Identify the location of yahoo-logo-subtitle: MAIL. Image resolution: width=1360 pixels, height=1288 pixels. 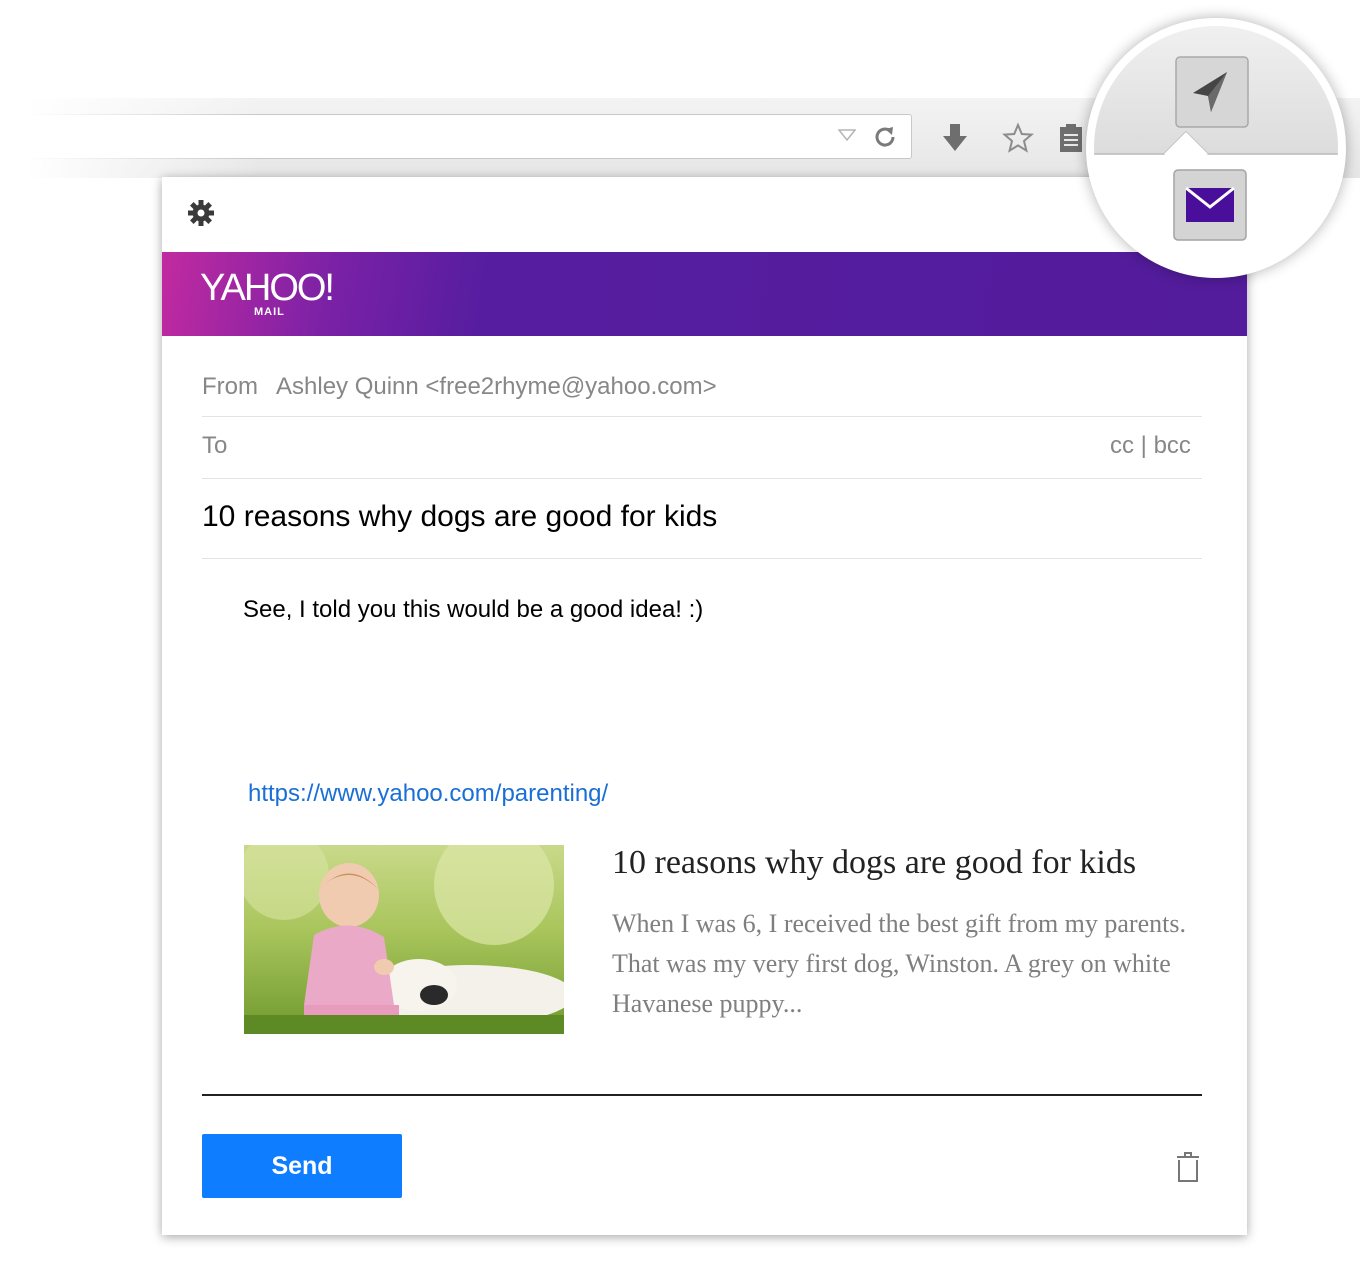
(269, 312).